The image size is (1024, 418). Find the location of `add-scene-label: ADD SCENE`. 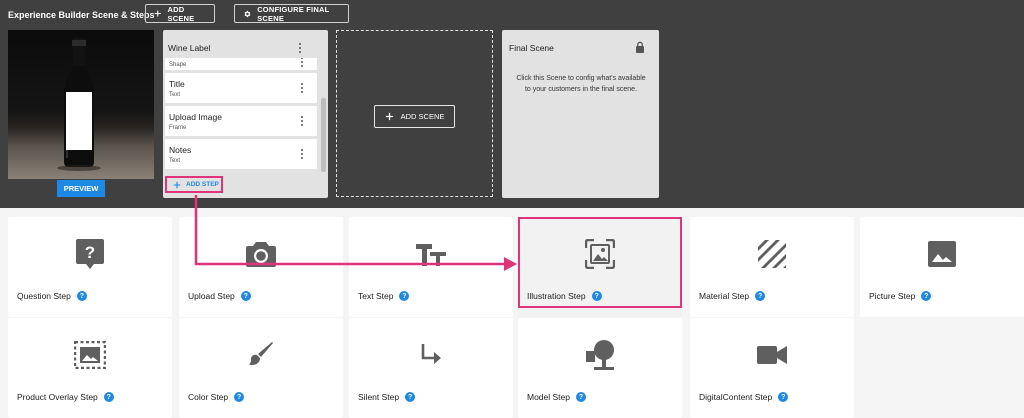

add-scene-label: ADD SCENE is located at coordinates (422, 116).